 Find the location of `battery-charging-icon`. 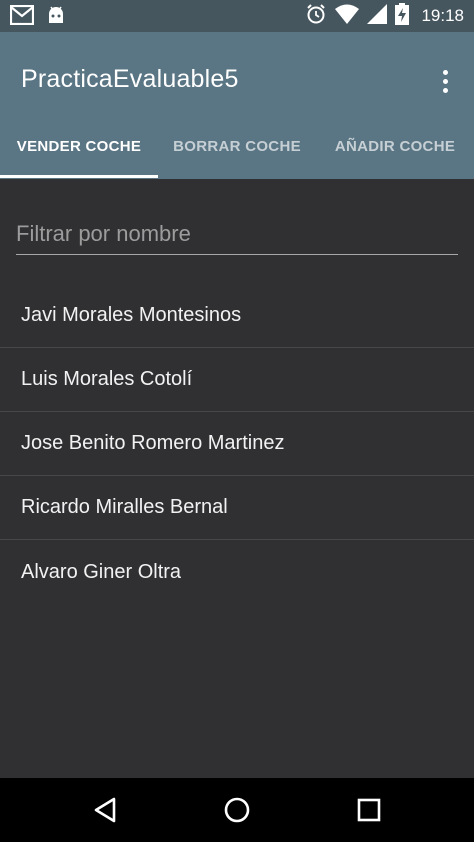

battery-charging-icon is located at coordinates (402, 16).